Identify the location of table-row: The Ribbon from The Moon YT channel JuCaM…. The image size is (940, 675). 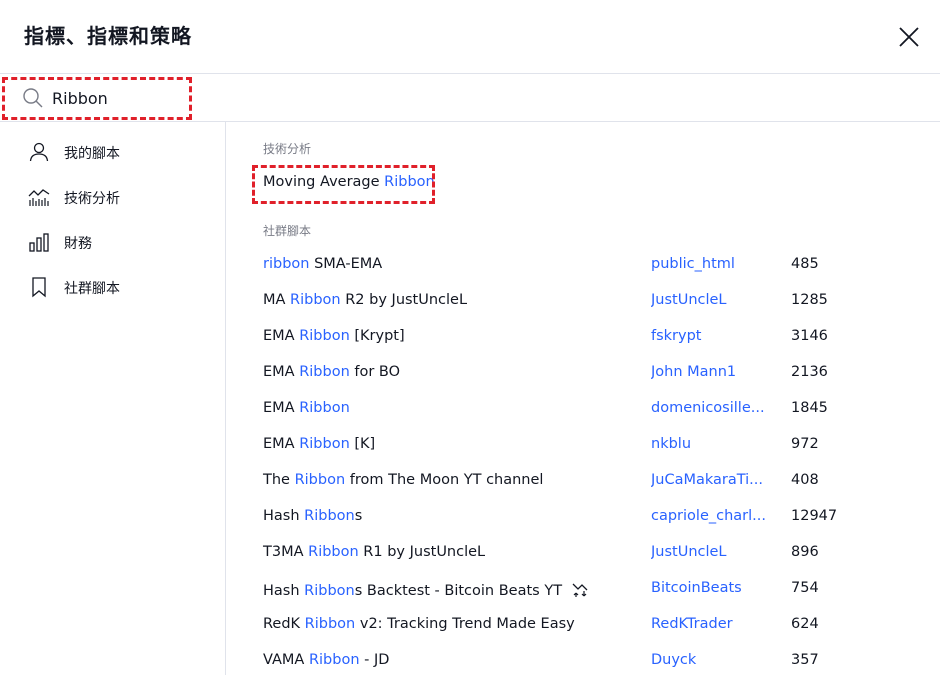
(583, 482).